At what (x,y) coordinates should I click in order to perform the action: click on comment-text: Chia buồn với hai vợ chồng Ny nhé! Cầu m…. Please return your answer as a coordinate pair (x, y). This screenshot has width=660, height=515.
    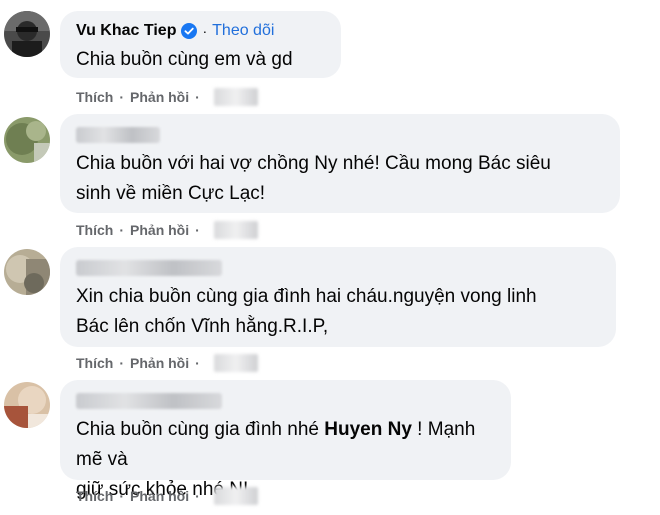
    Looking at the image, I should click on (313, 178).